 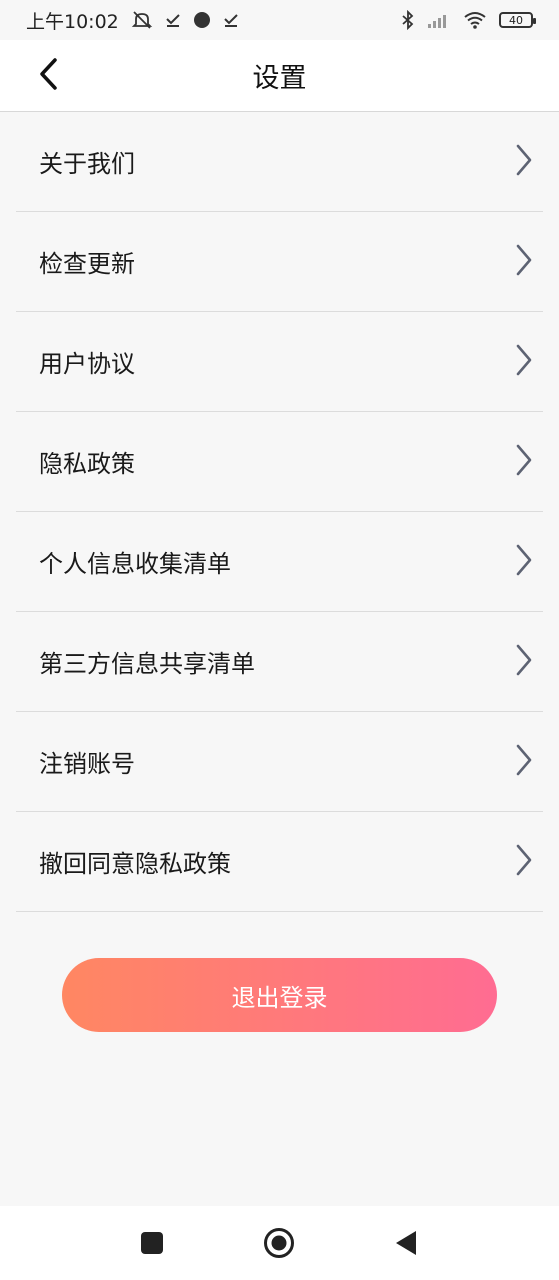 I want to click on recents-button, so click(x=152, y=1245).